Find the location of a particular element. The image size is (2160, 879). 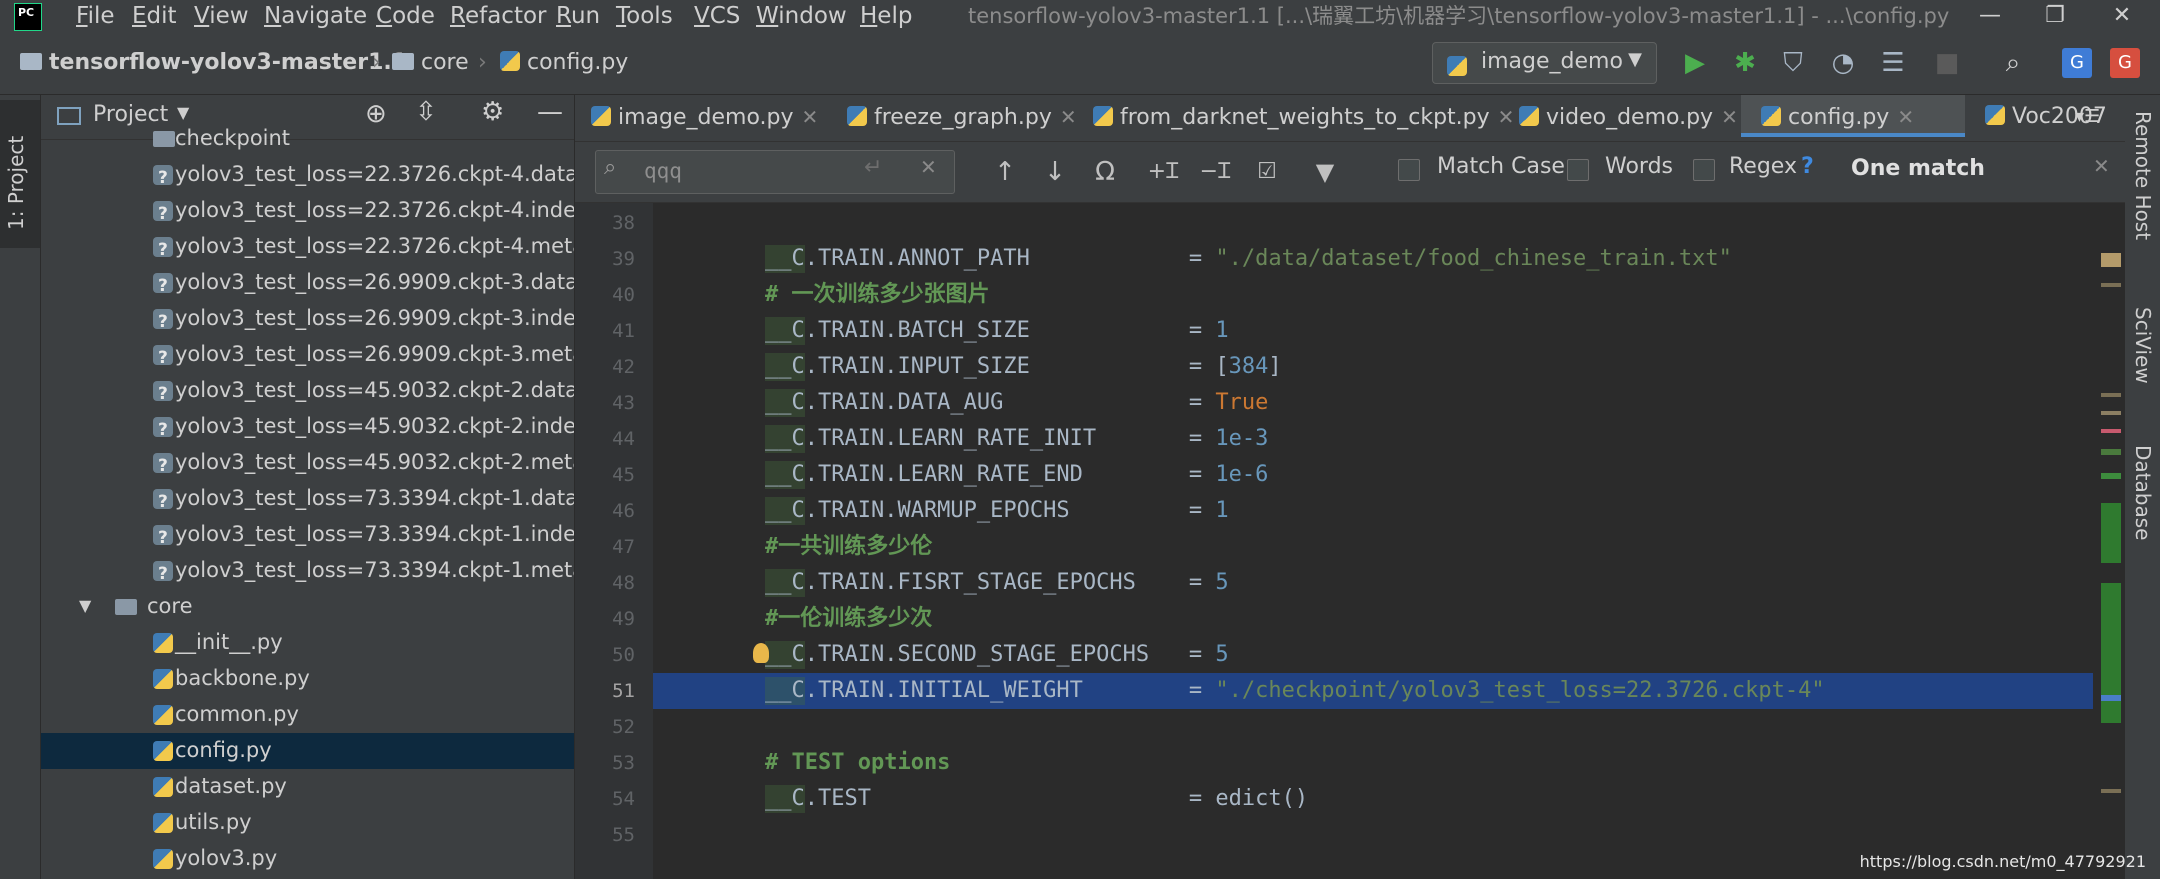

code-line: 52 is located at coordinates (1352, 727).